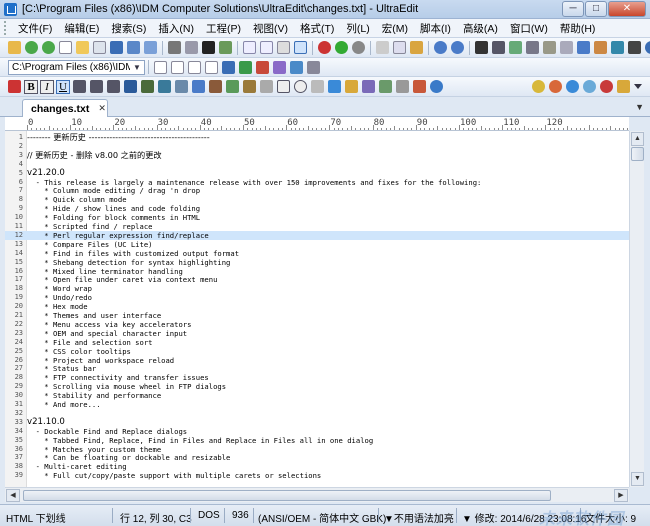  What do you see at coordinates (10, 9) in the screenshot?
I see `ultraedit-app-icon` at bounding box center [10, 9].